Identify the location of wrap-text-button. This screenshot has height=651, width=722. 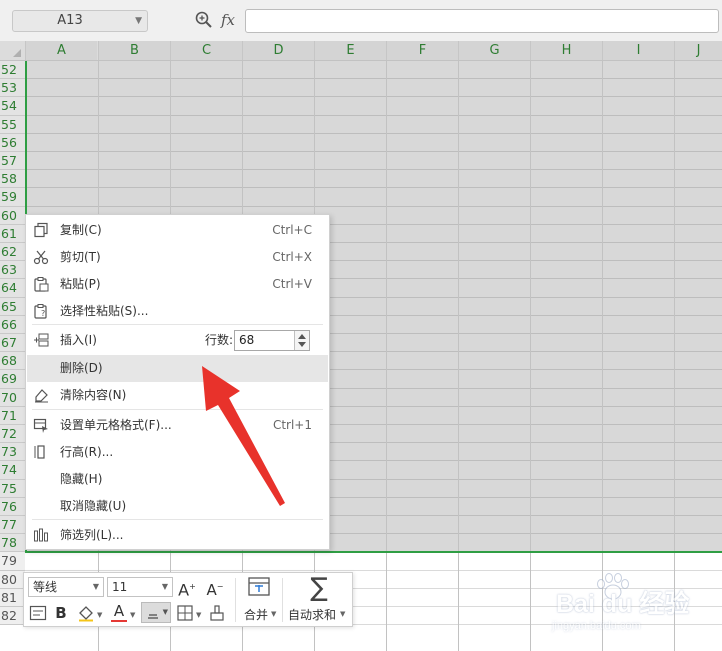
(38, 613).